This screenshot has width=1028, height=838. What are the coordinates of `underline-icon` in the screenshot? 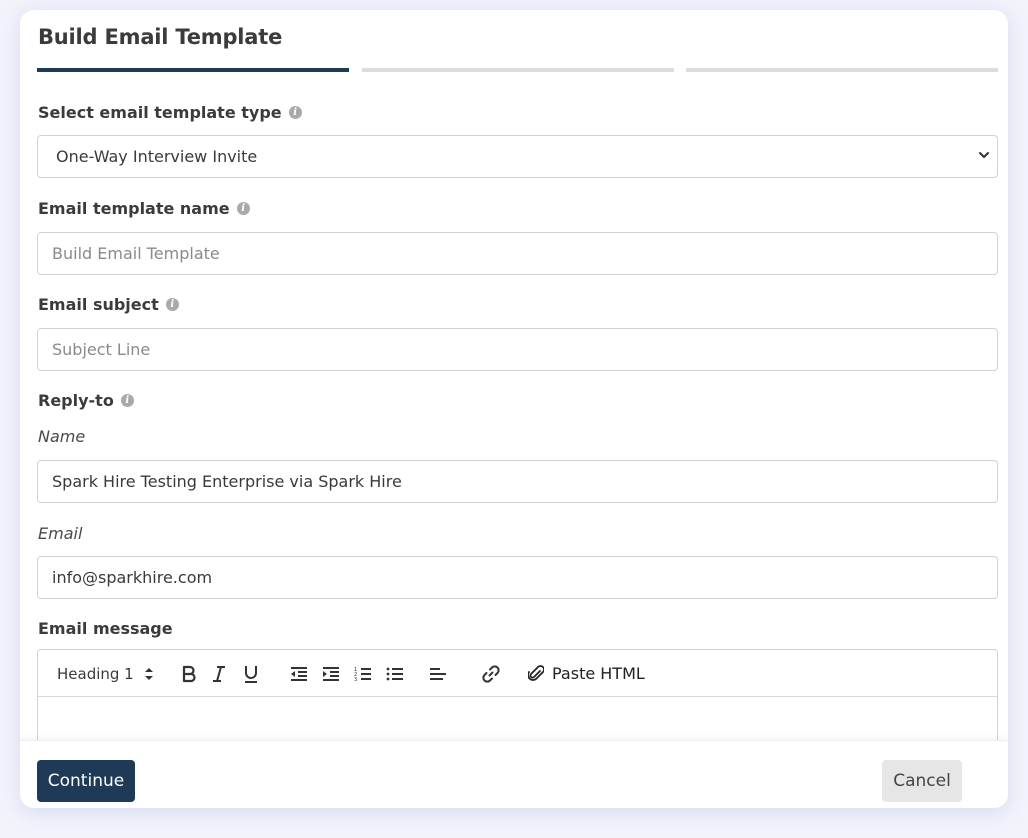 It's located at (251, 674).